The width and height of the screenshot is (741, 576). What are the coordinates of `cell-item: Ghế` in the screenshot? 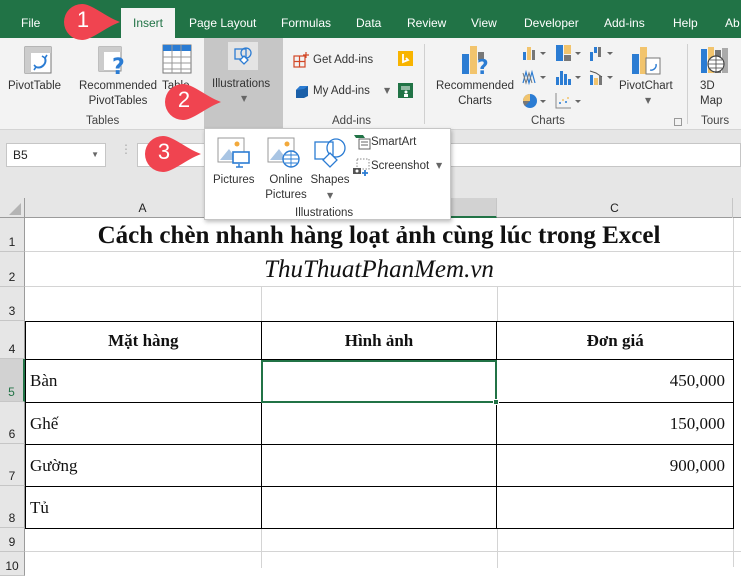 It's located at (143, 423).